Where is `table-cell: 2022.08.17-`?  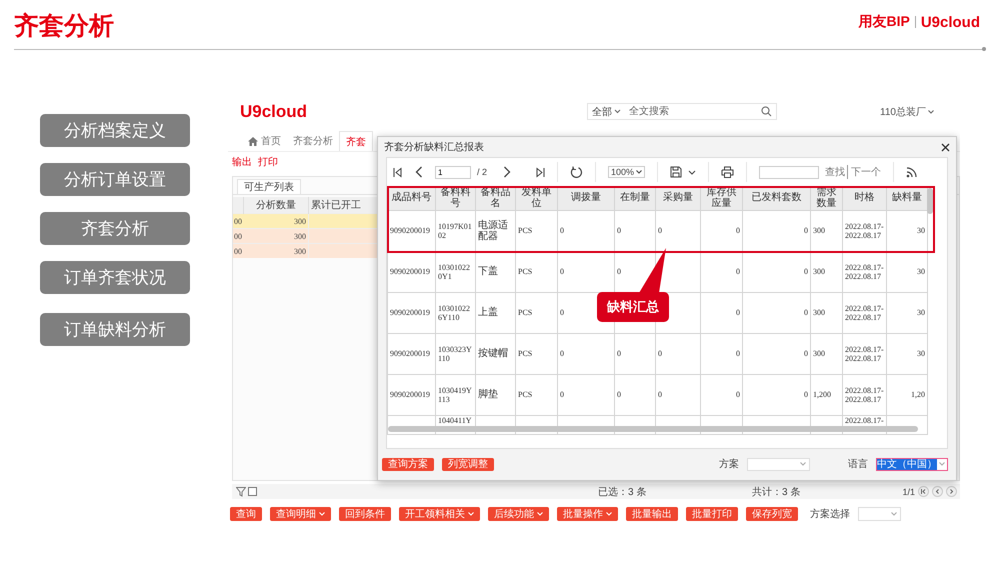 table-cell: 2022.08.17- is located at coordinates (864, 420).